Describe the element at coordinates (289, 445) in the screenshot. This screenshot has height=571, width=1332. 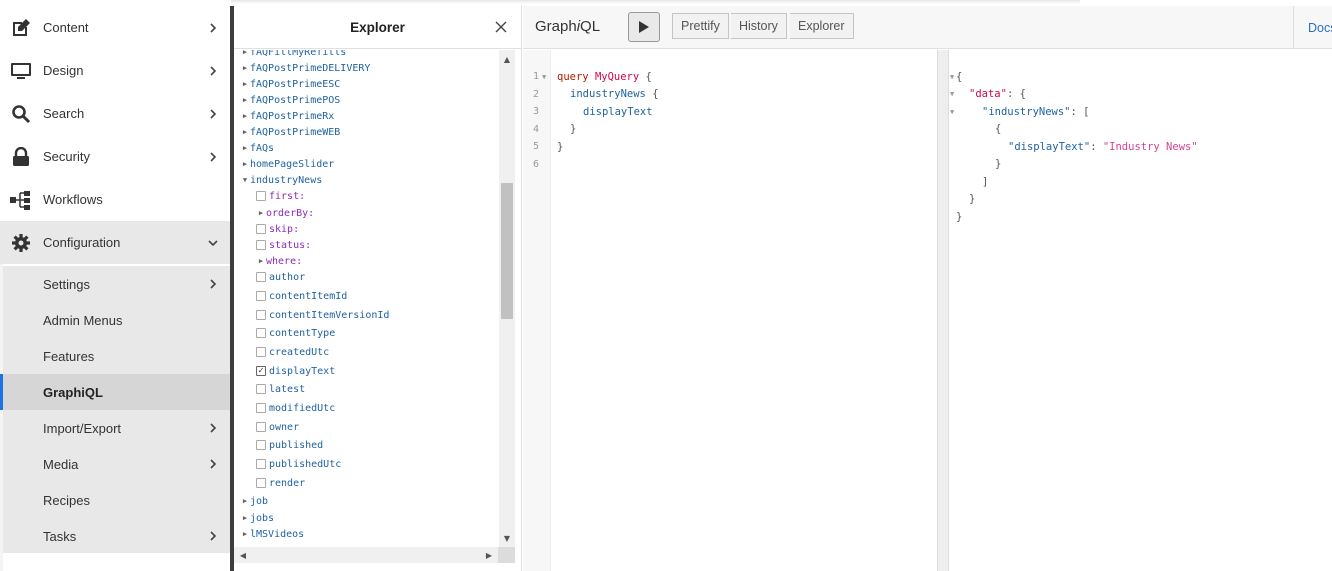
I see `explorer-row: published` at that location.